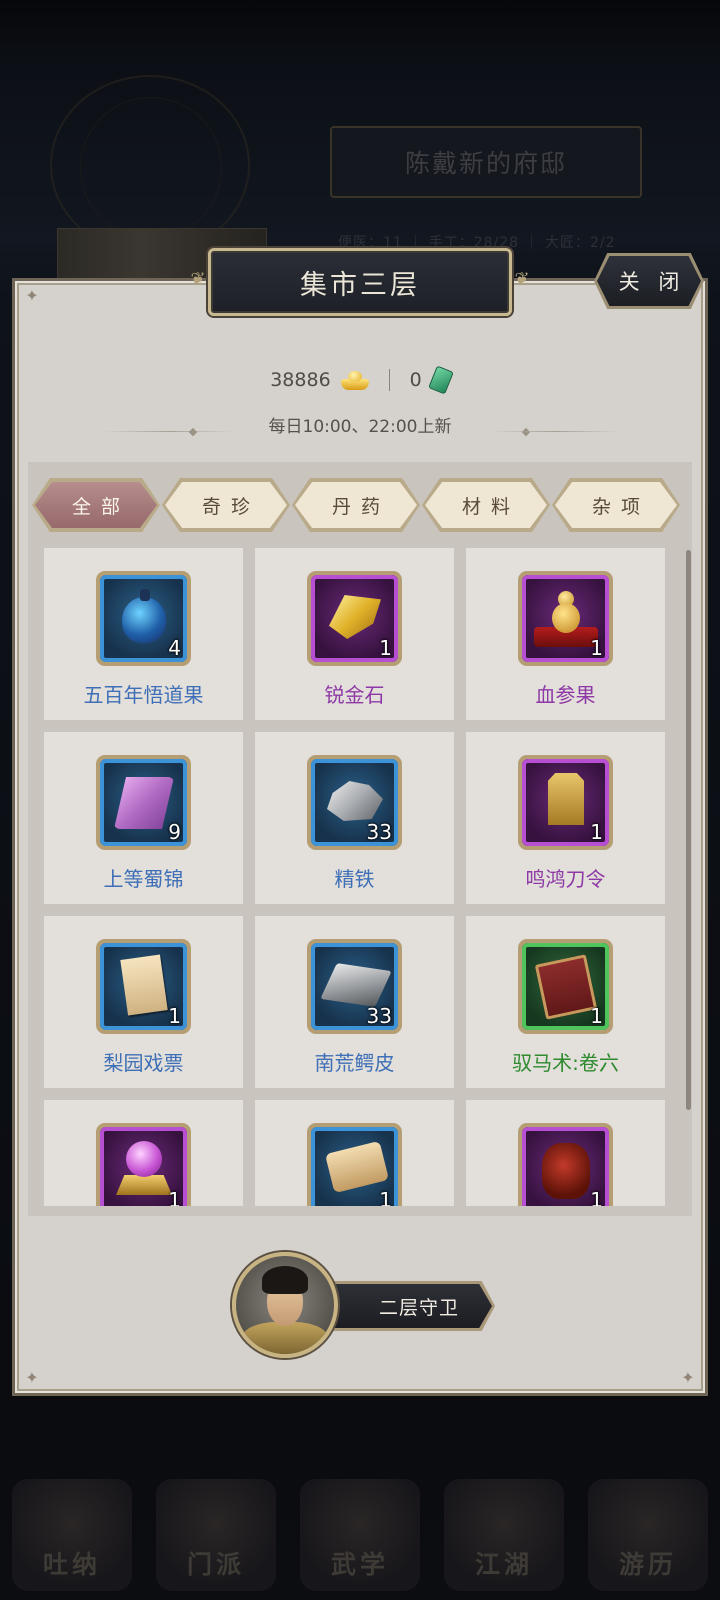  Describe the element at coordinates (174, 648) in the screenshot. I see `item-count: 4` at that location.